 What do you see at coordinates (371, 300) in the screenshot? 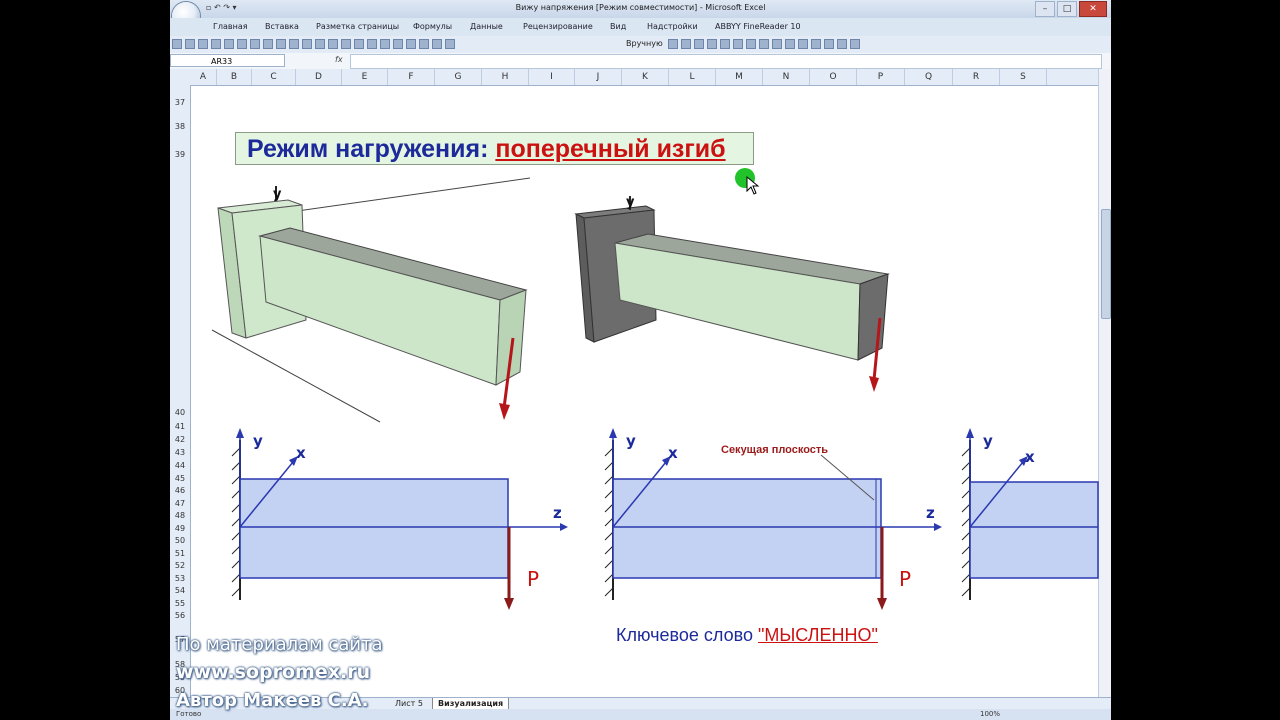
I see `beam-3d-left` at bounding box center [371, 300].